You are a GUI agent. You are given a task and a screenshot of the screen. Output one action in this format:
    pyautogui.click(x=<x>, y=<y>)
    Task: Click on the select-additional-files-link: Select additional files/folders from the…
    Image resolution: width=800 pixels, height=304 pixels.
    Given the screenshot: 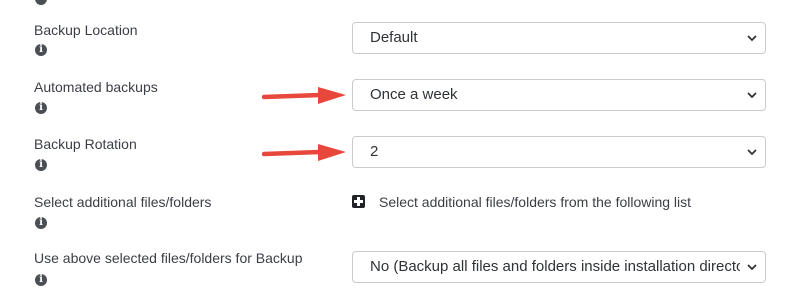 What is the action you would take?
    pyautogui.click(x=532, y=203)
    